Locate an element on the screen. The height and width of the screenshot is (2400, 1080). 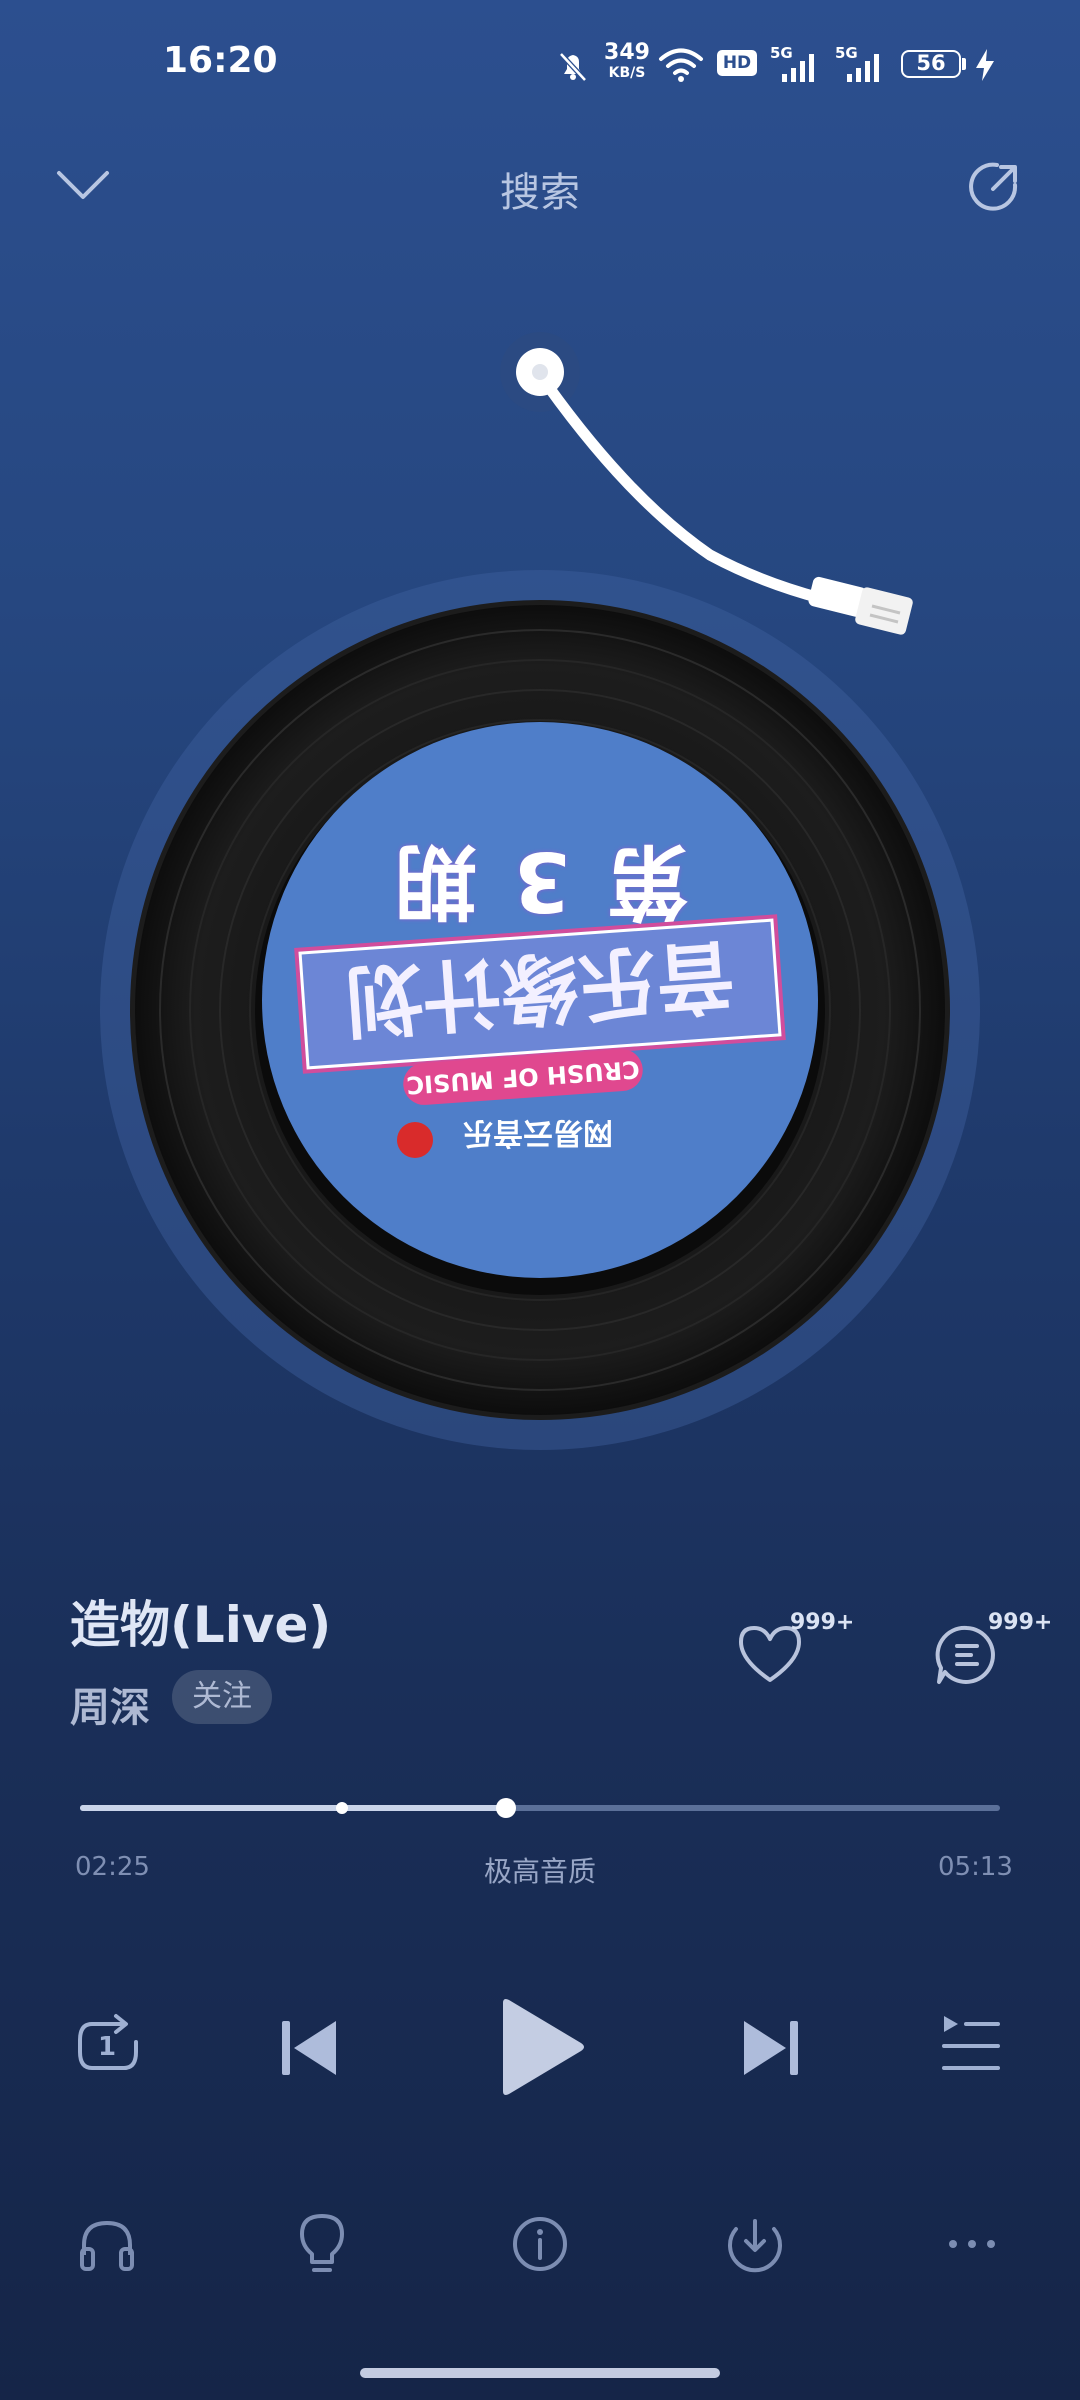
play-icon is located at coordinates (541, 2047).